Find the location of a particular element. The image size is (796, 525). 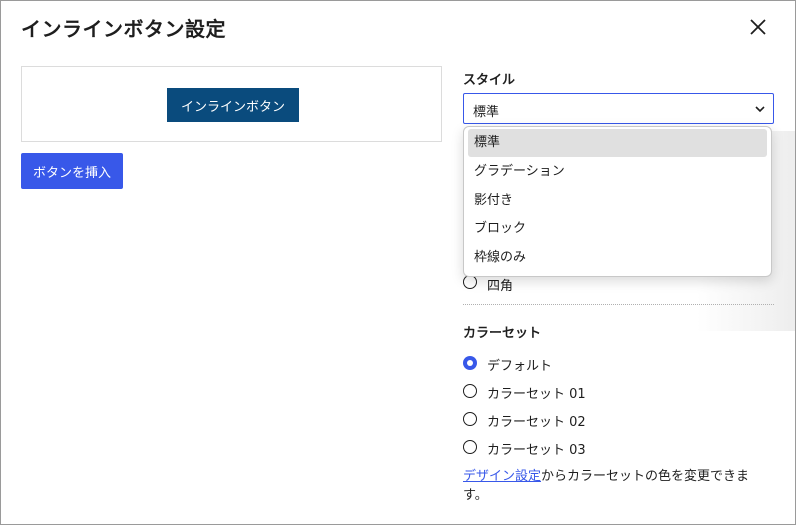

color-set-radio-01-label: カラーセット 01 is located at coordinates (536, 394).